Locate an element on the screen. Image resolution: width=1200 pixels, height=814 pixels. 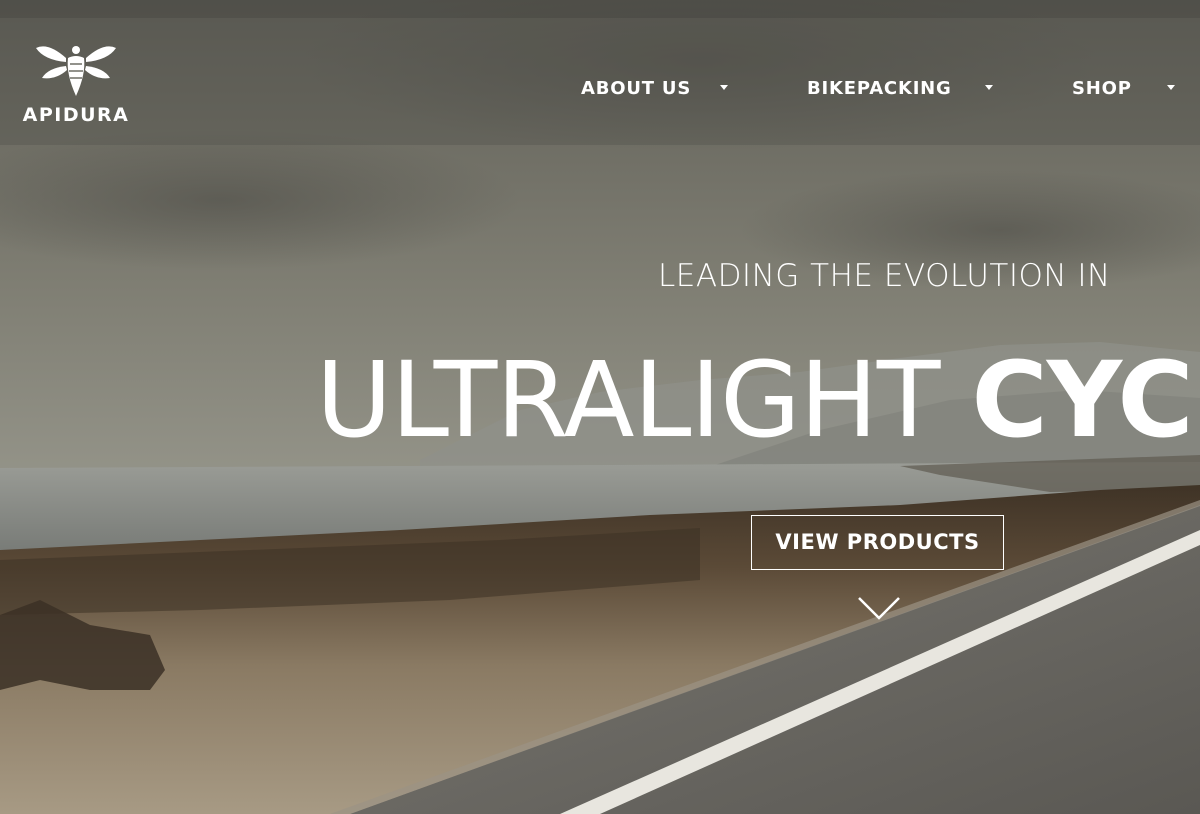
nav-item-label: ABOUT US is located at coordinates (636, 88).